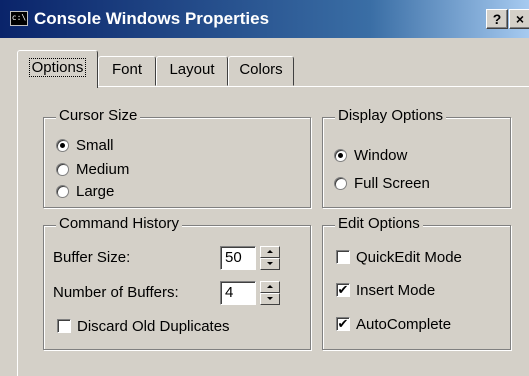  What do you see at coordinates (497, 19) in the screenshot?
I see `help-button: ?` at bounding box center [497, 19].